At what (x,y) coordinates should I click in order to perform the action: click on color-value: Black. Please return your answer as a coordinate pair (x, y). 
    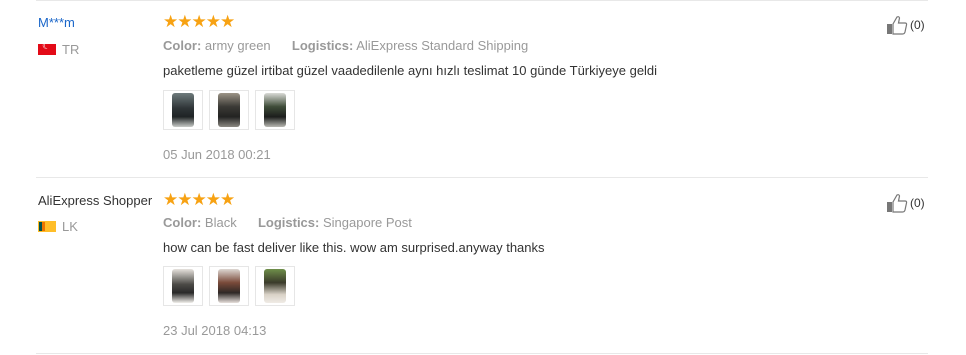
    Looking at the image, I should click on (220, 222).